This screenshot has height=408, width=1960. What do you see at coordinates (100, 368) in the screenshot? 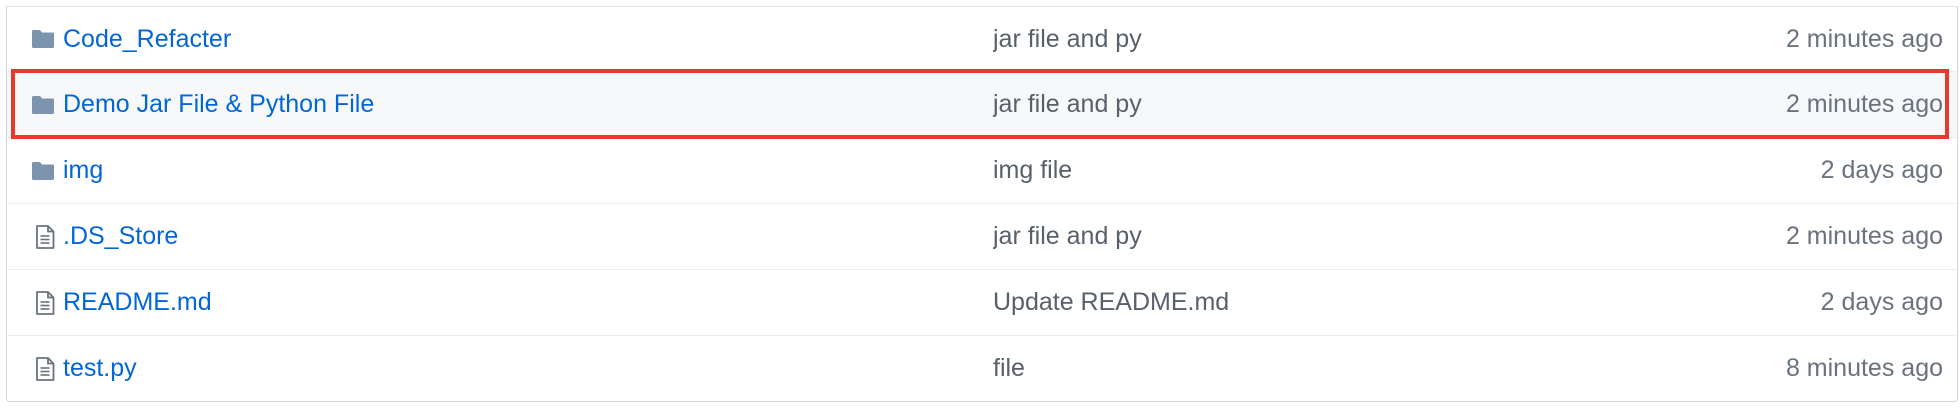
I see `file-link: test.py` at bounding box center [100, 368].